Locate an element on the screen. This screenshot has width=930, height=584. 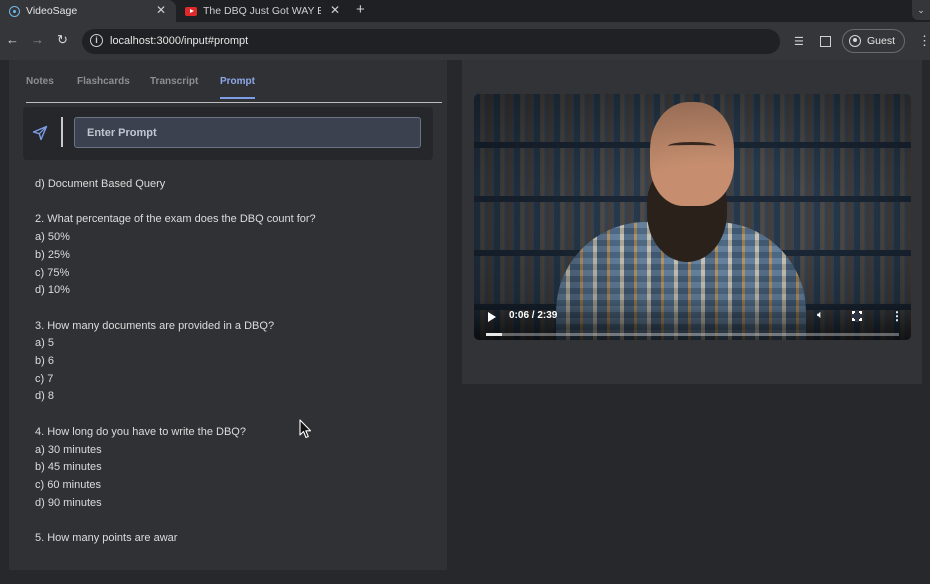
response-line: d) Document Based Query is located at coordinates (100, 184).